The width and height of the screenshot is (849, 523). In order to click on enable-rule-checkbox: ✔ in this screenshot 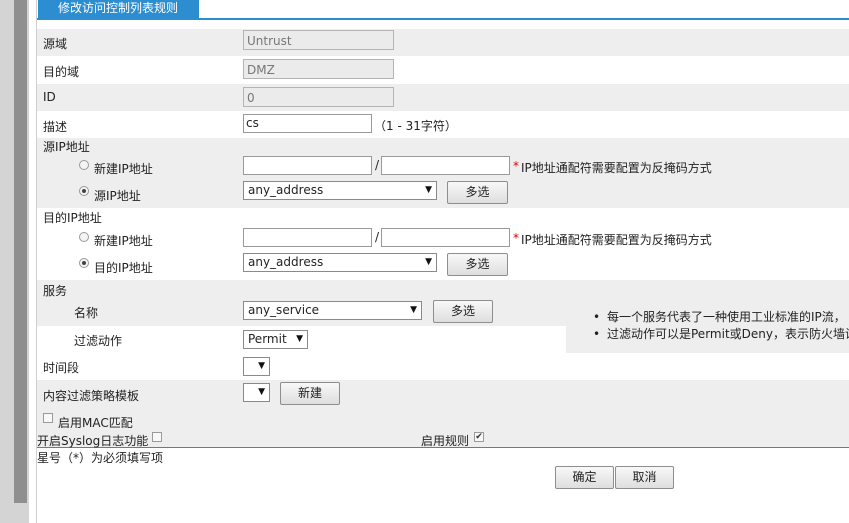, I will do `click(479, 437)`.